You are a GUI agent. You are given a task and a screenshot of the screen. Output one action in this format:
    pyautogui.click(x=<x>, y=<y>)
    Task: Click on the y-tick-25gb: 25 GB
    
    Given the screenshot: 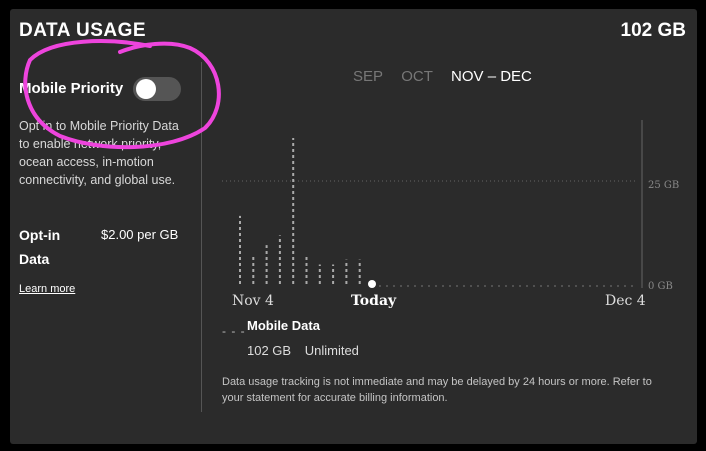 What is the action you would take?
    pyautogui.click(x=663, y=185)
    